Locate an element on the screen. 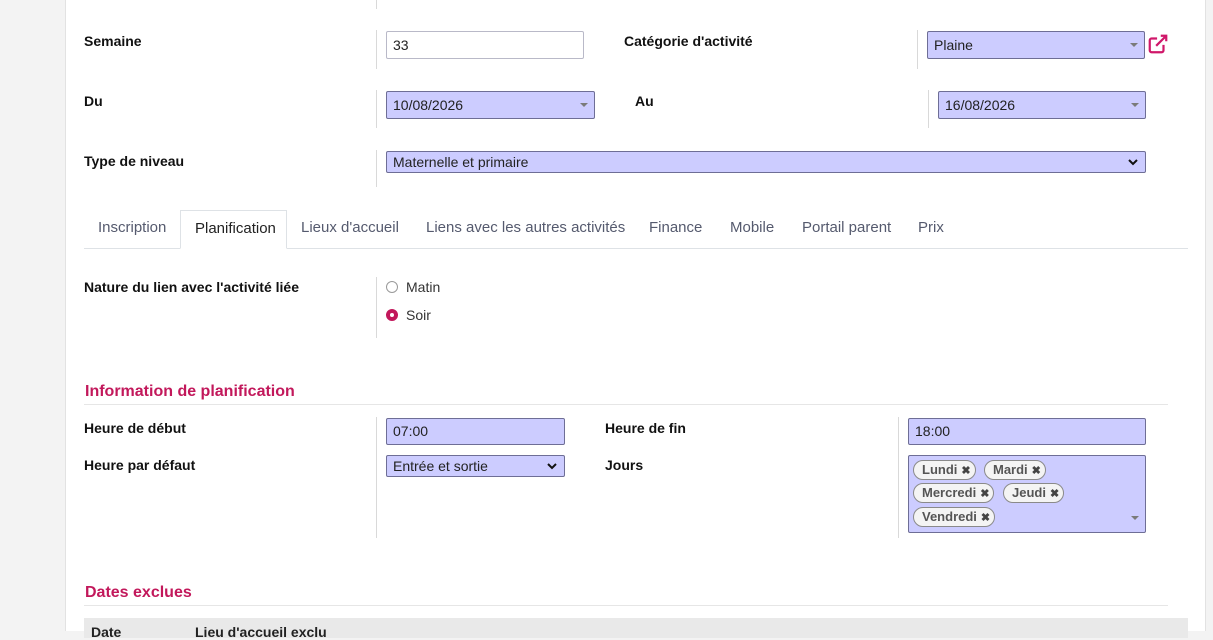 The height and width of the screenshot is (640, 1213). du-label: Du is located at coordinates (93, 101).